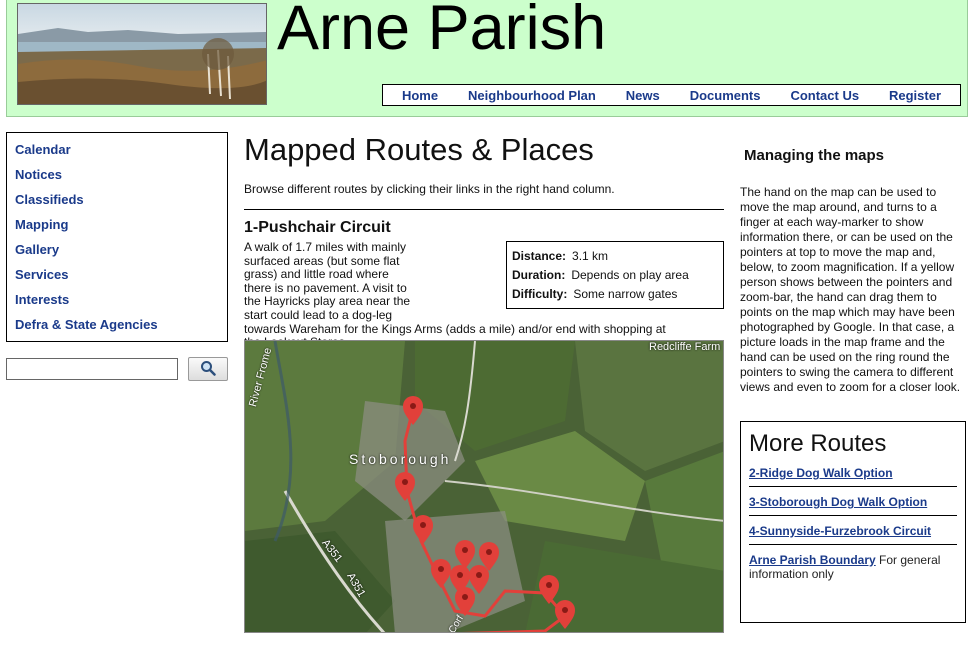 This screenshot has width=975, height=647. Describe the element at coordinates (560, 256) in the screenshot. I see `distance-row: Distance: 3.1 km` at that location.